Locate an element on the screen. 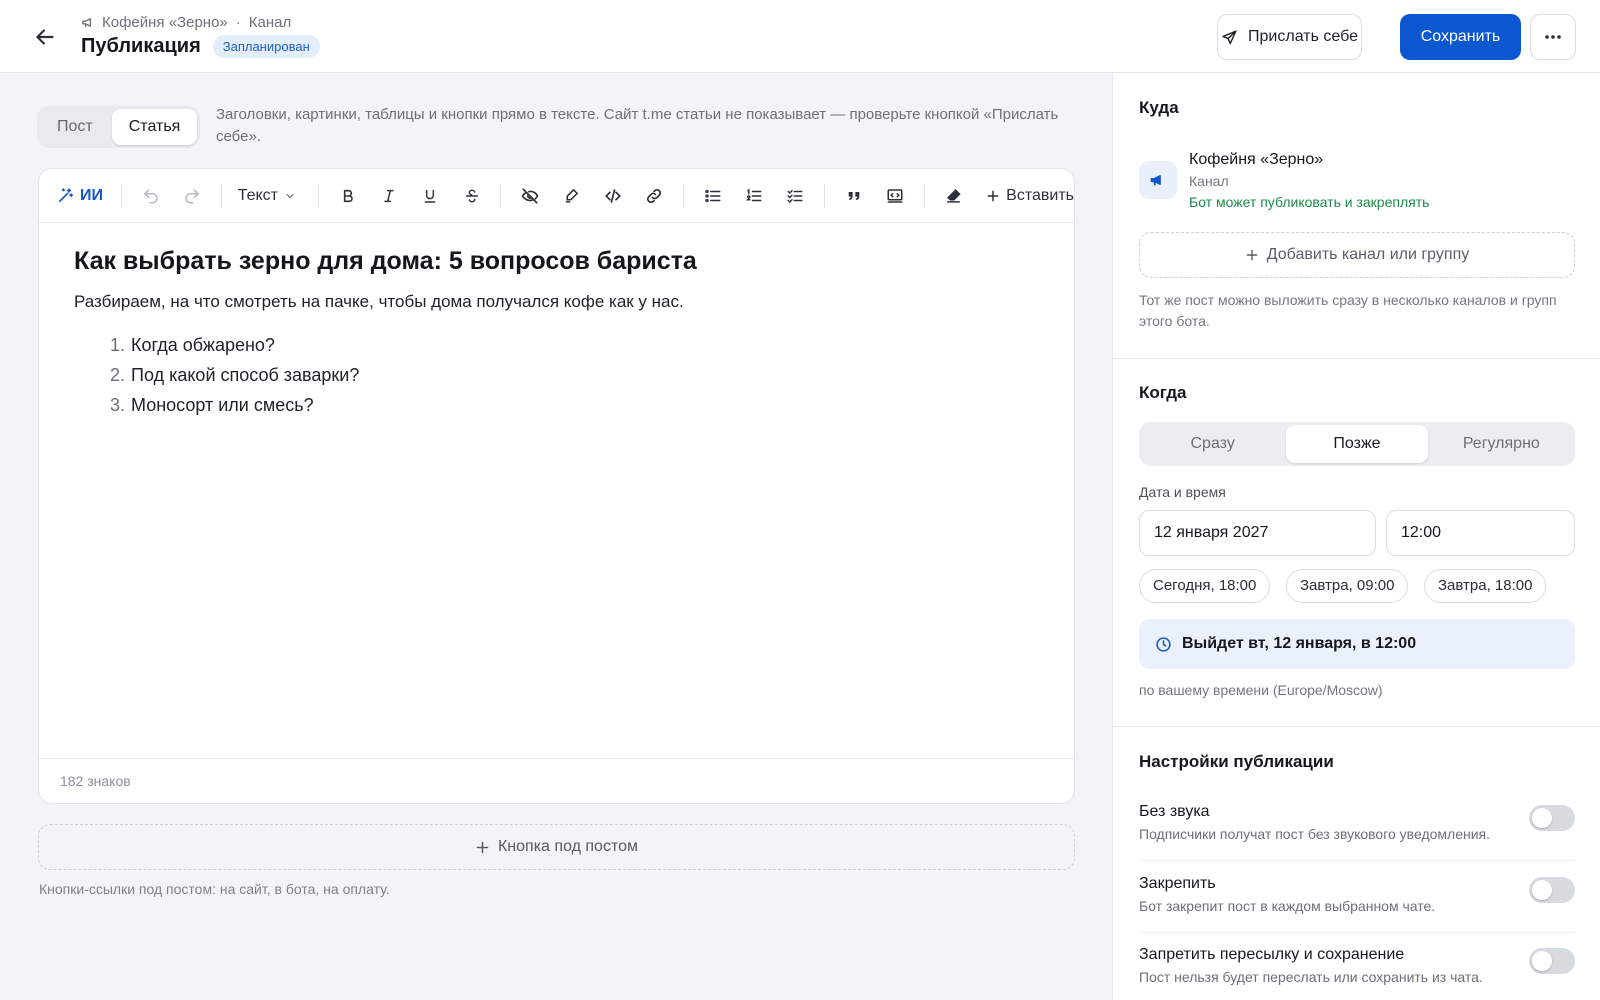 This screenshot has width=1600, height=1000. send-to-self-button: Прислать себе is located at coordinates (1289, 37).